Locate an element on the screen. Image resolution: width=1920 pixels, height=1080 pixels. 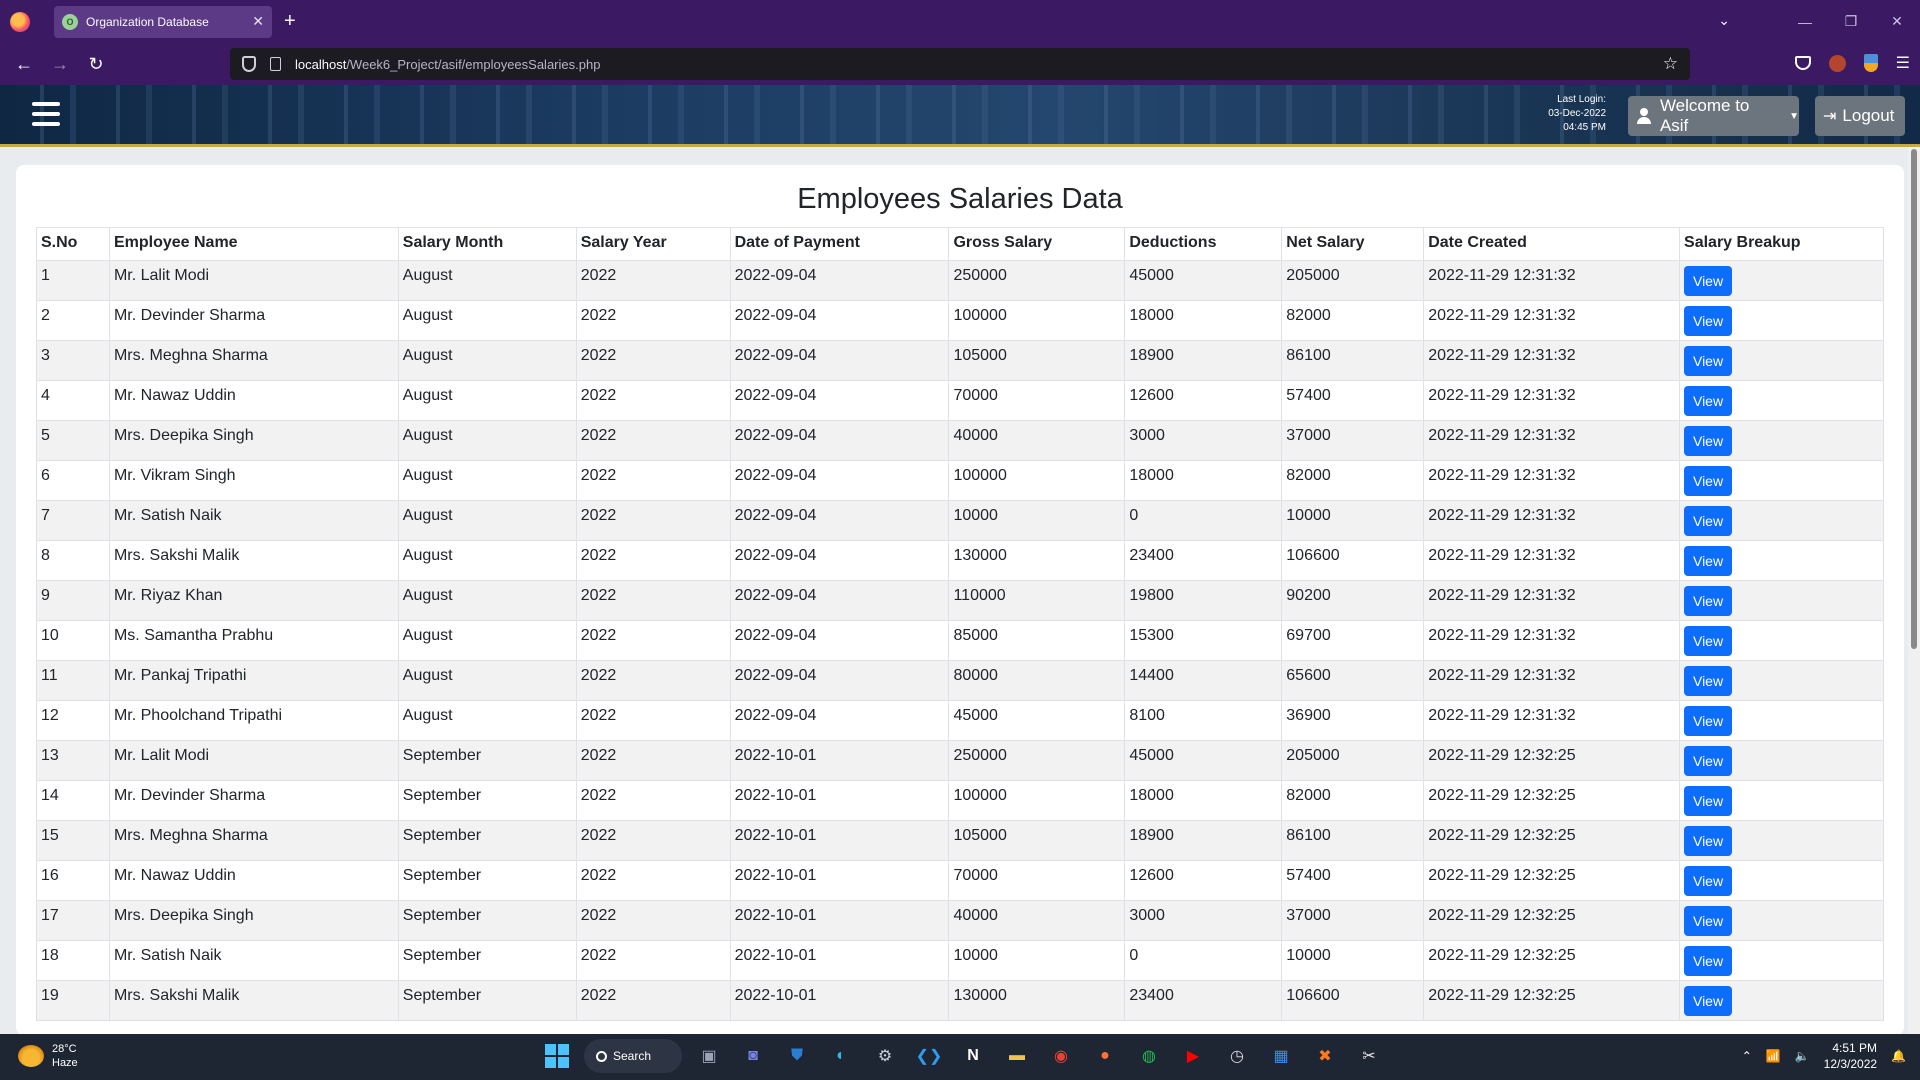
table-cell: 23400 is located at coordinates (1203, 1000).